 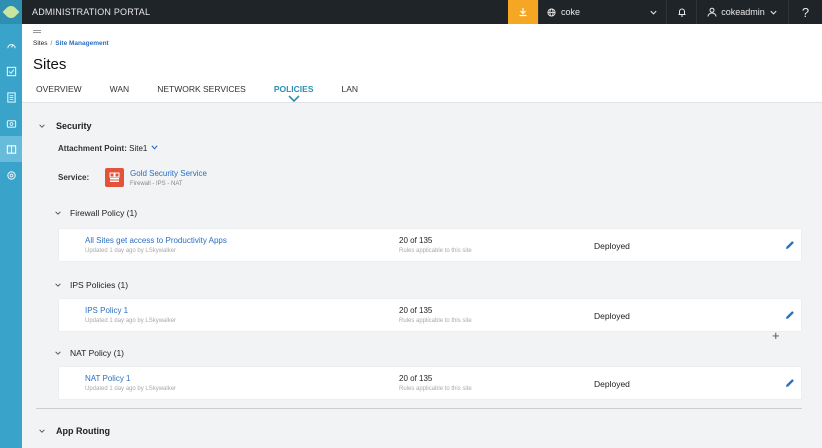 I want to click on page-title: Sites, so click(x=50, y=64).